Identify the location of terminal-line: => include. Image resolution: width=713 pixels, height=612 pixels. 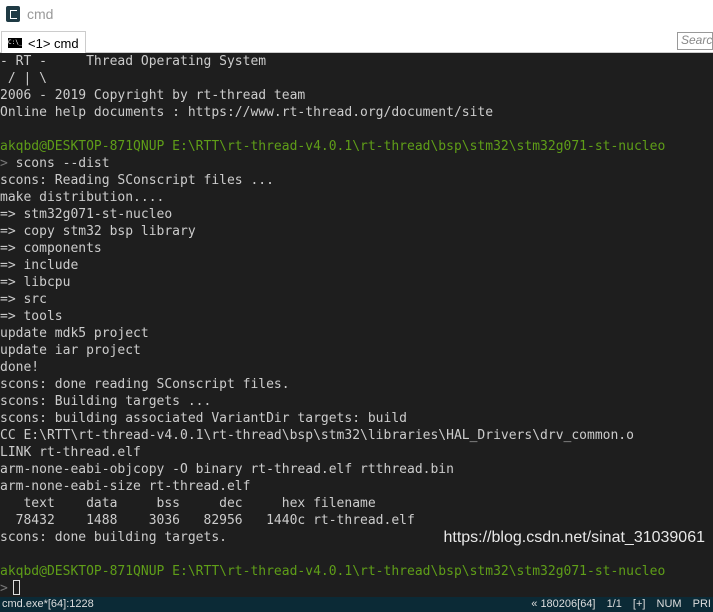
(39, 265).